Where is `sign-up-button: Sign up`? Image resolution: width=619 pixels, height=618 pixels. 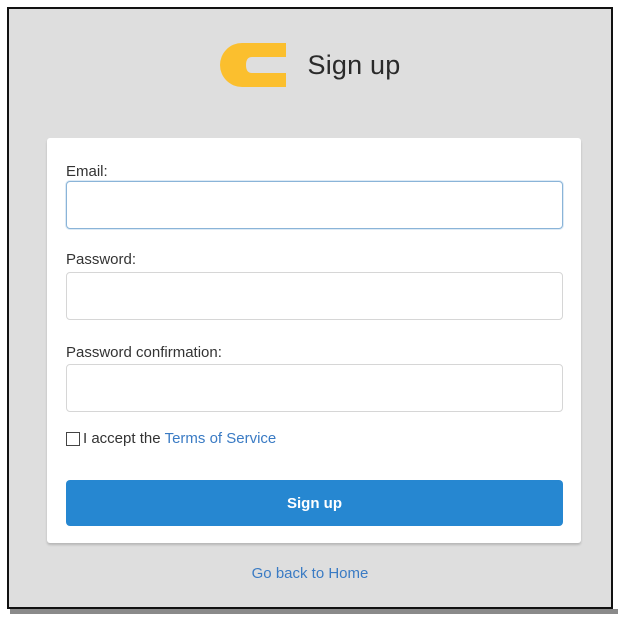
sign-up-button: Sign up is located at coordinates (314, 503).